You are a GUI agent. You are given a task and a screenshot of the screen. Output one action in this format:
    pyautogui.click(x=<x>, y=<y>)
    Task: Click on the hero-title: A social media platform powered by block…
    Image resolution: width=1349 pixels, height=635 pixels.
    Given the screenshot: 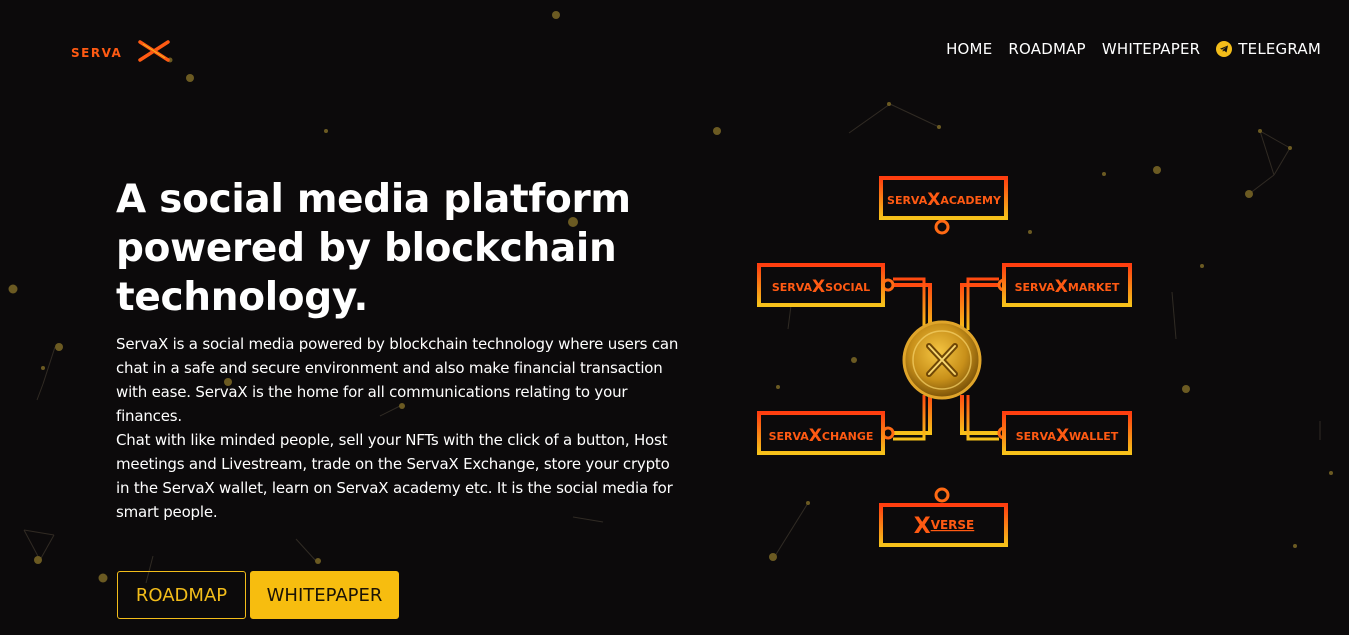 What is the action you would take?
    pyautogui.click(x=373, y=248)
    